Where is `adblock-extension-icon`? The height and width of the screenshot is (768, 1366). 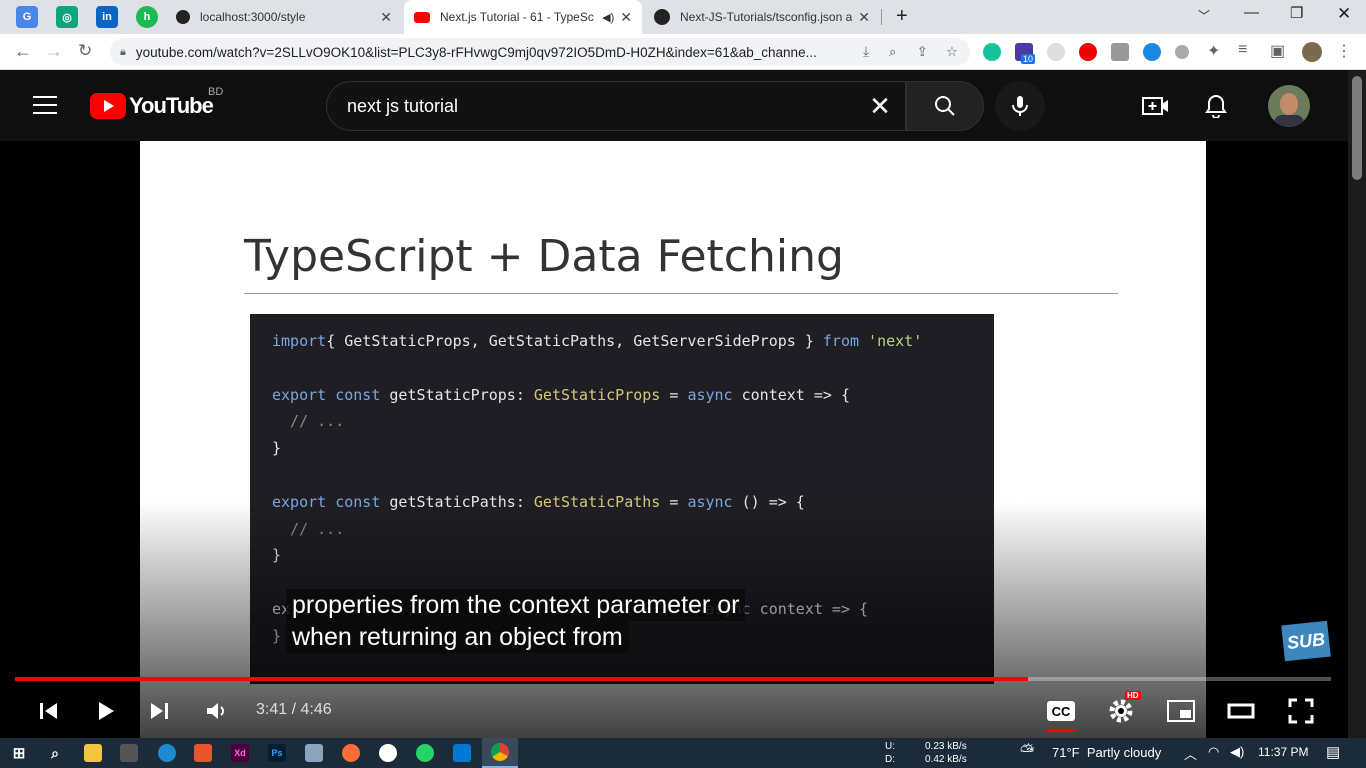 adblock-extension-icon is located at coordinates (1088, 52).